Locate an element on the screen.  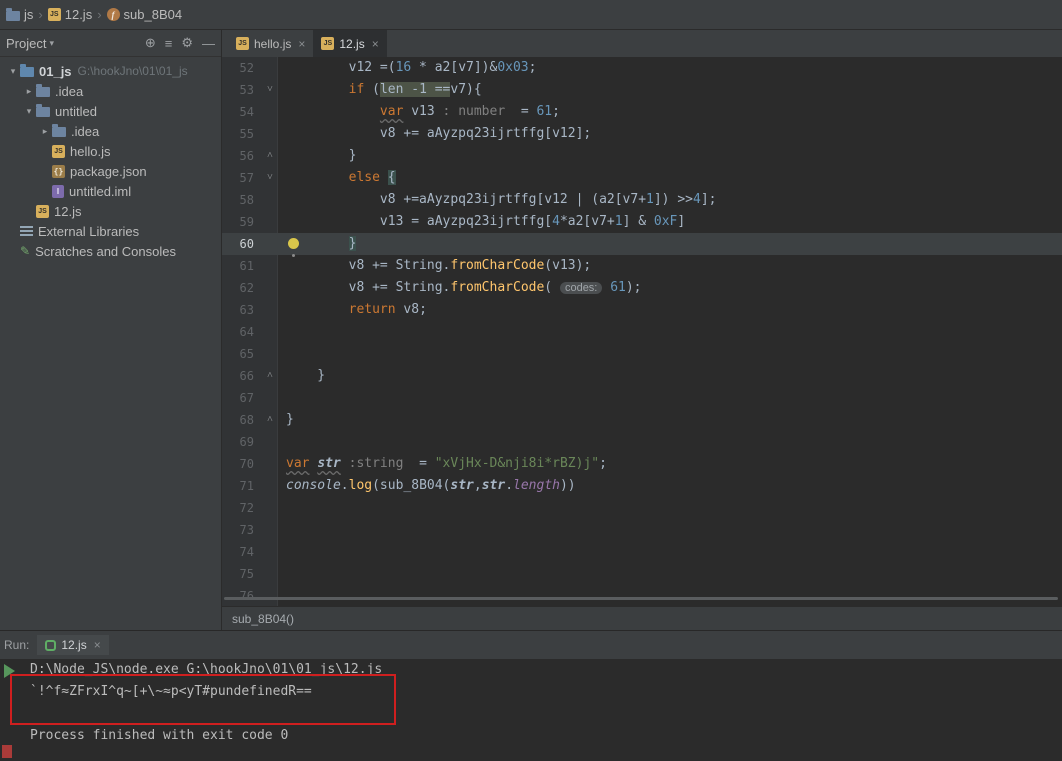
code-line: 67 is located at coordinates (642, 398).